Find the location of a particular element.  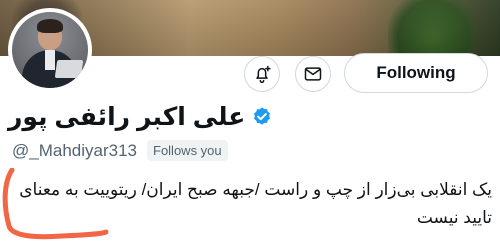

name-row: علی اکبر رائفی پور is located at coordinates (140, 117).